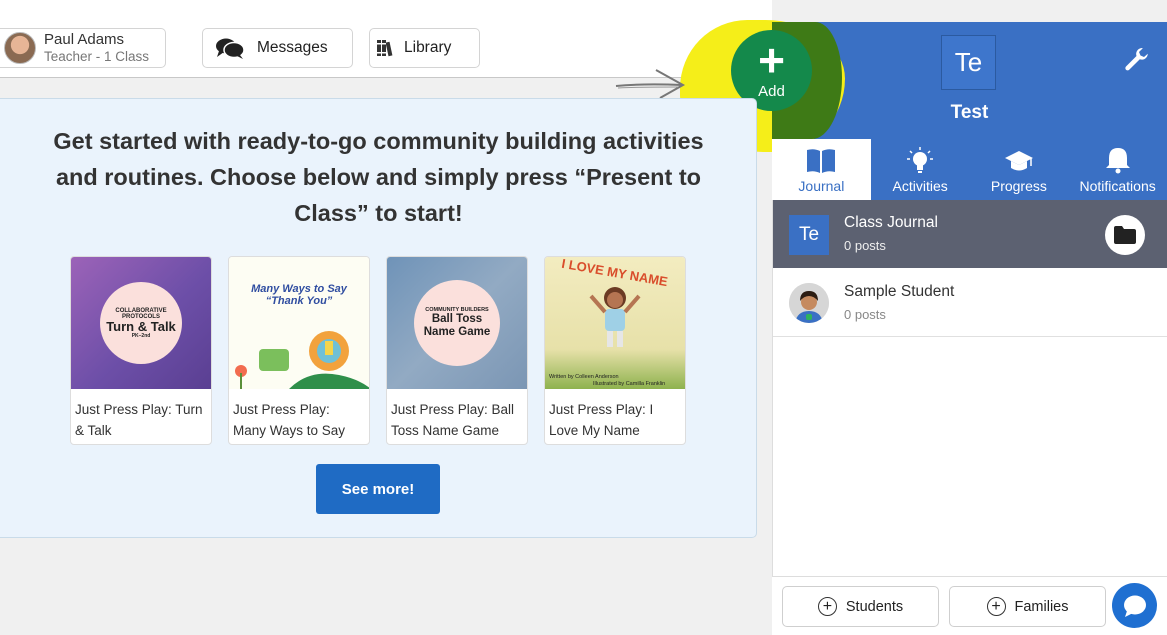 The width and height of the screenshot is (1167, 635). Describe the element at coordinates (629, 384) in the screenshot. I see `thumb-text: Illustrated by Camilla Franklin` at that location.